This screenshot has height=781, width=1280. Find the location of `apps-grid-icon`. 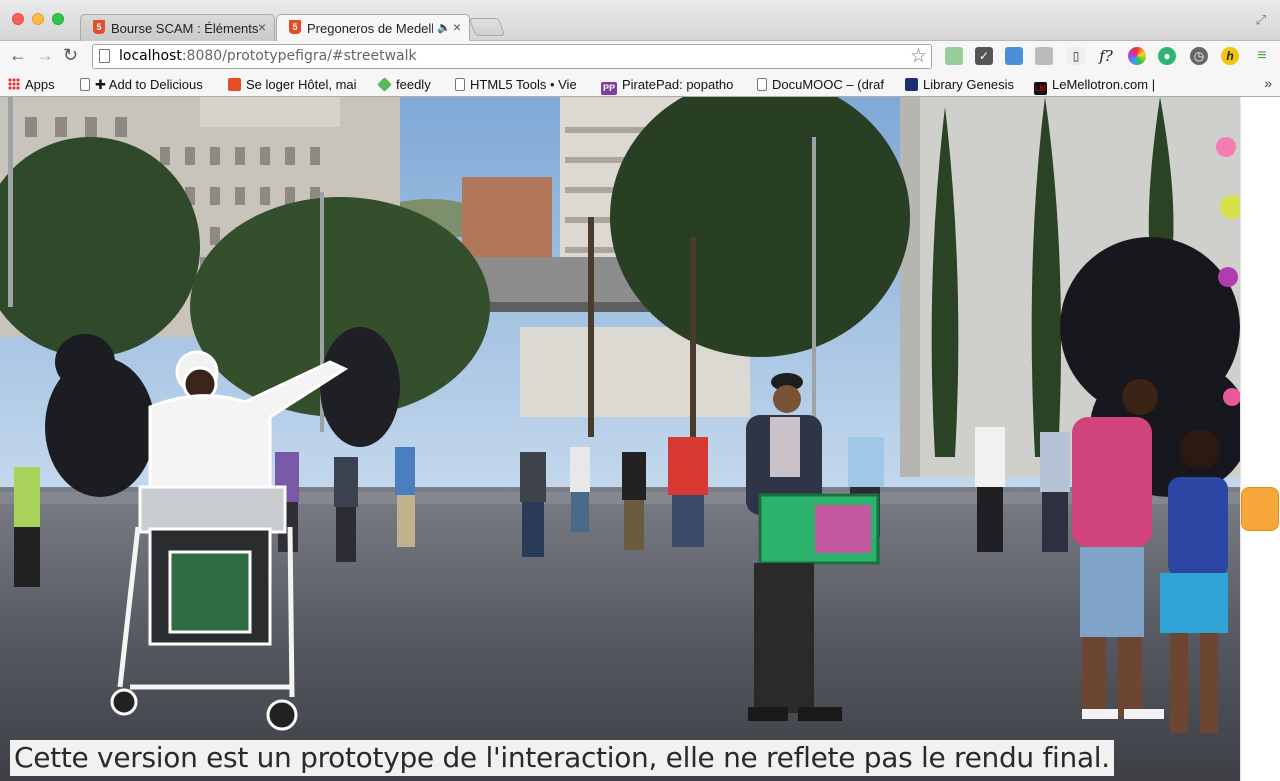

apps-grid-icon is located at coordinates (14, 84).